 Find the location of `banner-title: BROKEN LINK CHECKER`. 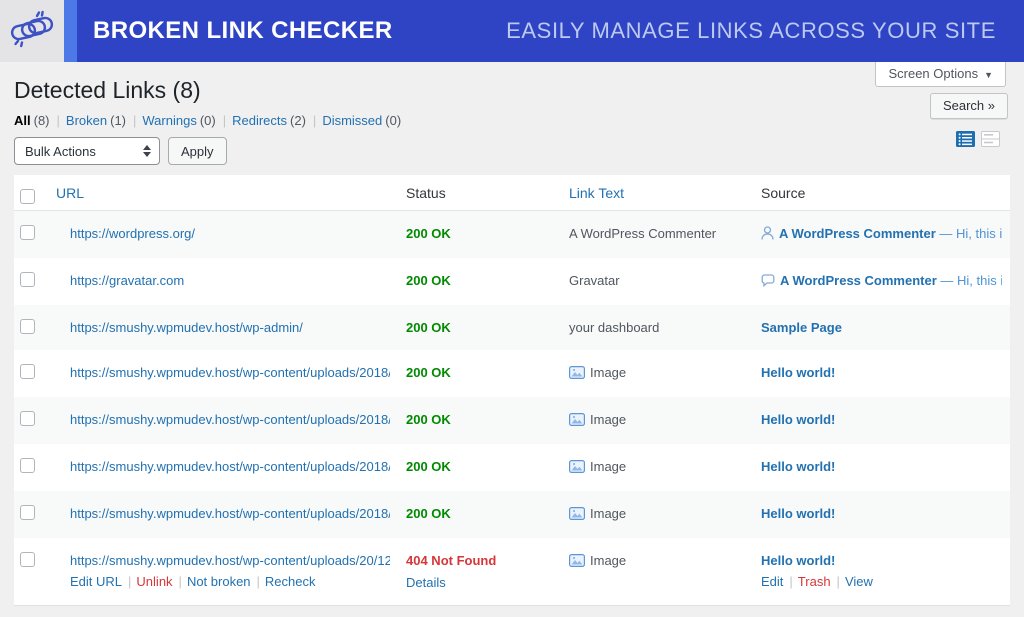

banner-title: BROKEN LINK CHECKER is located at coordinates (243, 30).